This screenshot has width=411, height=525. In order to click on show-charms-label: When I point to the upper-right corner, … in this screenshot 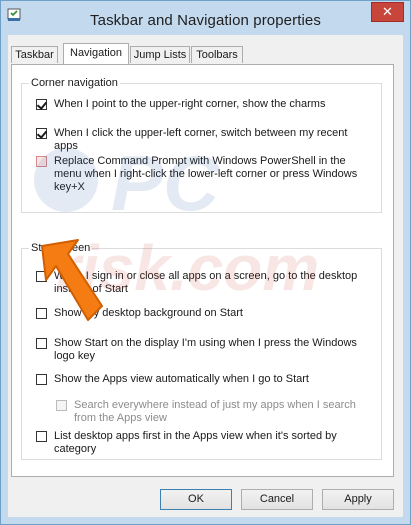, I will do `click(190, 104)`.